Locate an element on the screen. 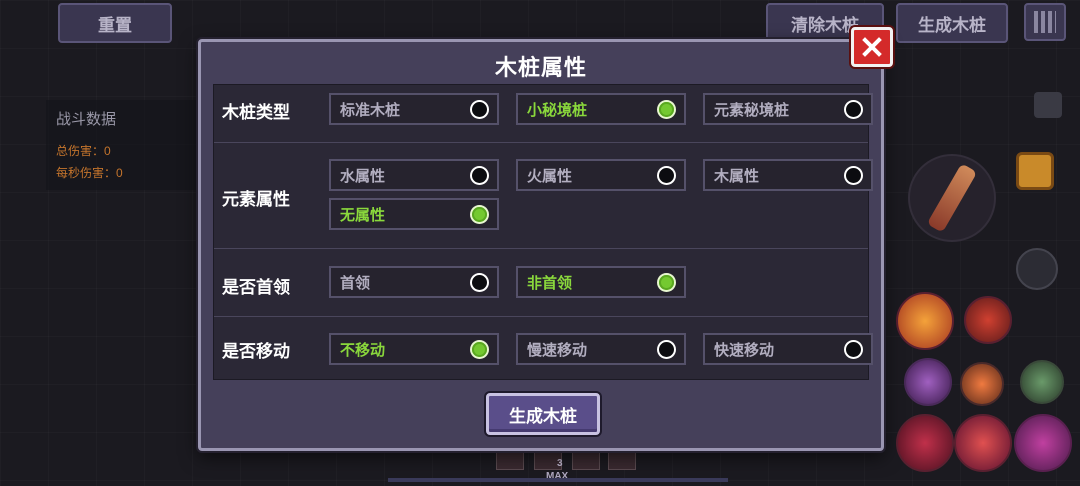 Image resolution: width=1080 pixels, height=486 pixels. potion-icon is located at coordinates (982, 384).